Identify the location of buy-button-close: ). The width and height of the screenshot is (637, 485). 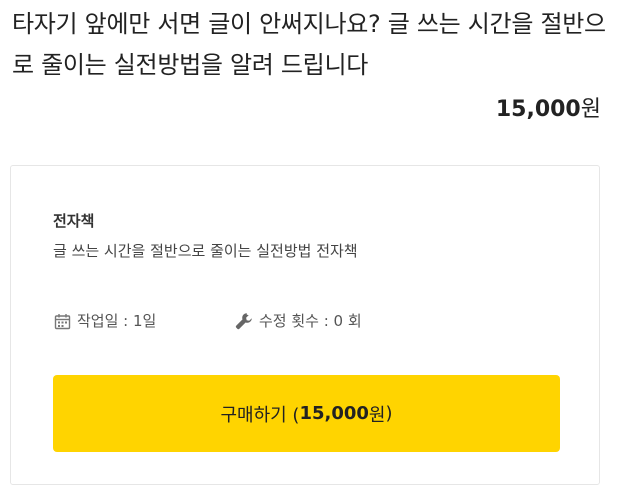
(389, 413).